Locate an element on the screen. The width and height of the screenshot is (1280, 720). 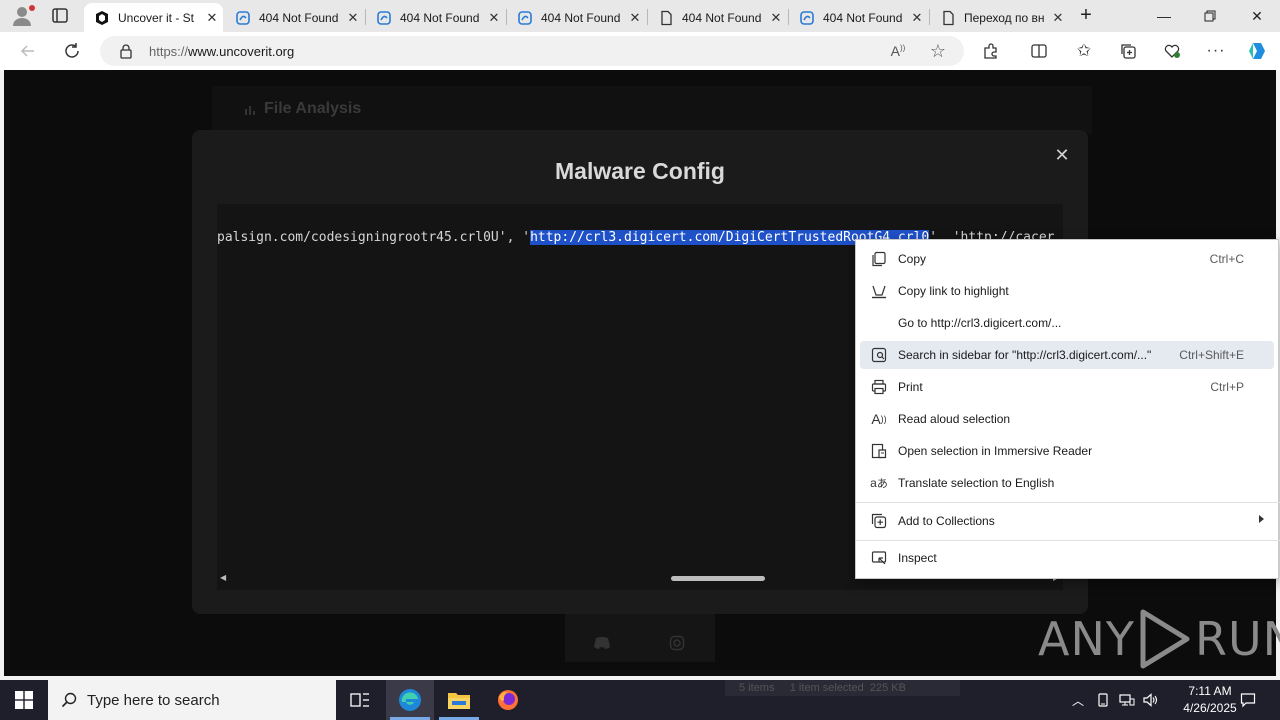
menu-item-label: Copy is located at coordinates (912, 259).